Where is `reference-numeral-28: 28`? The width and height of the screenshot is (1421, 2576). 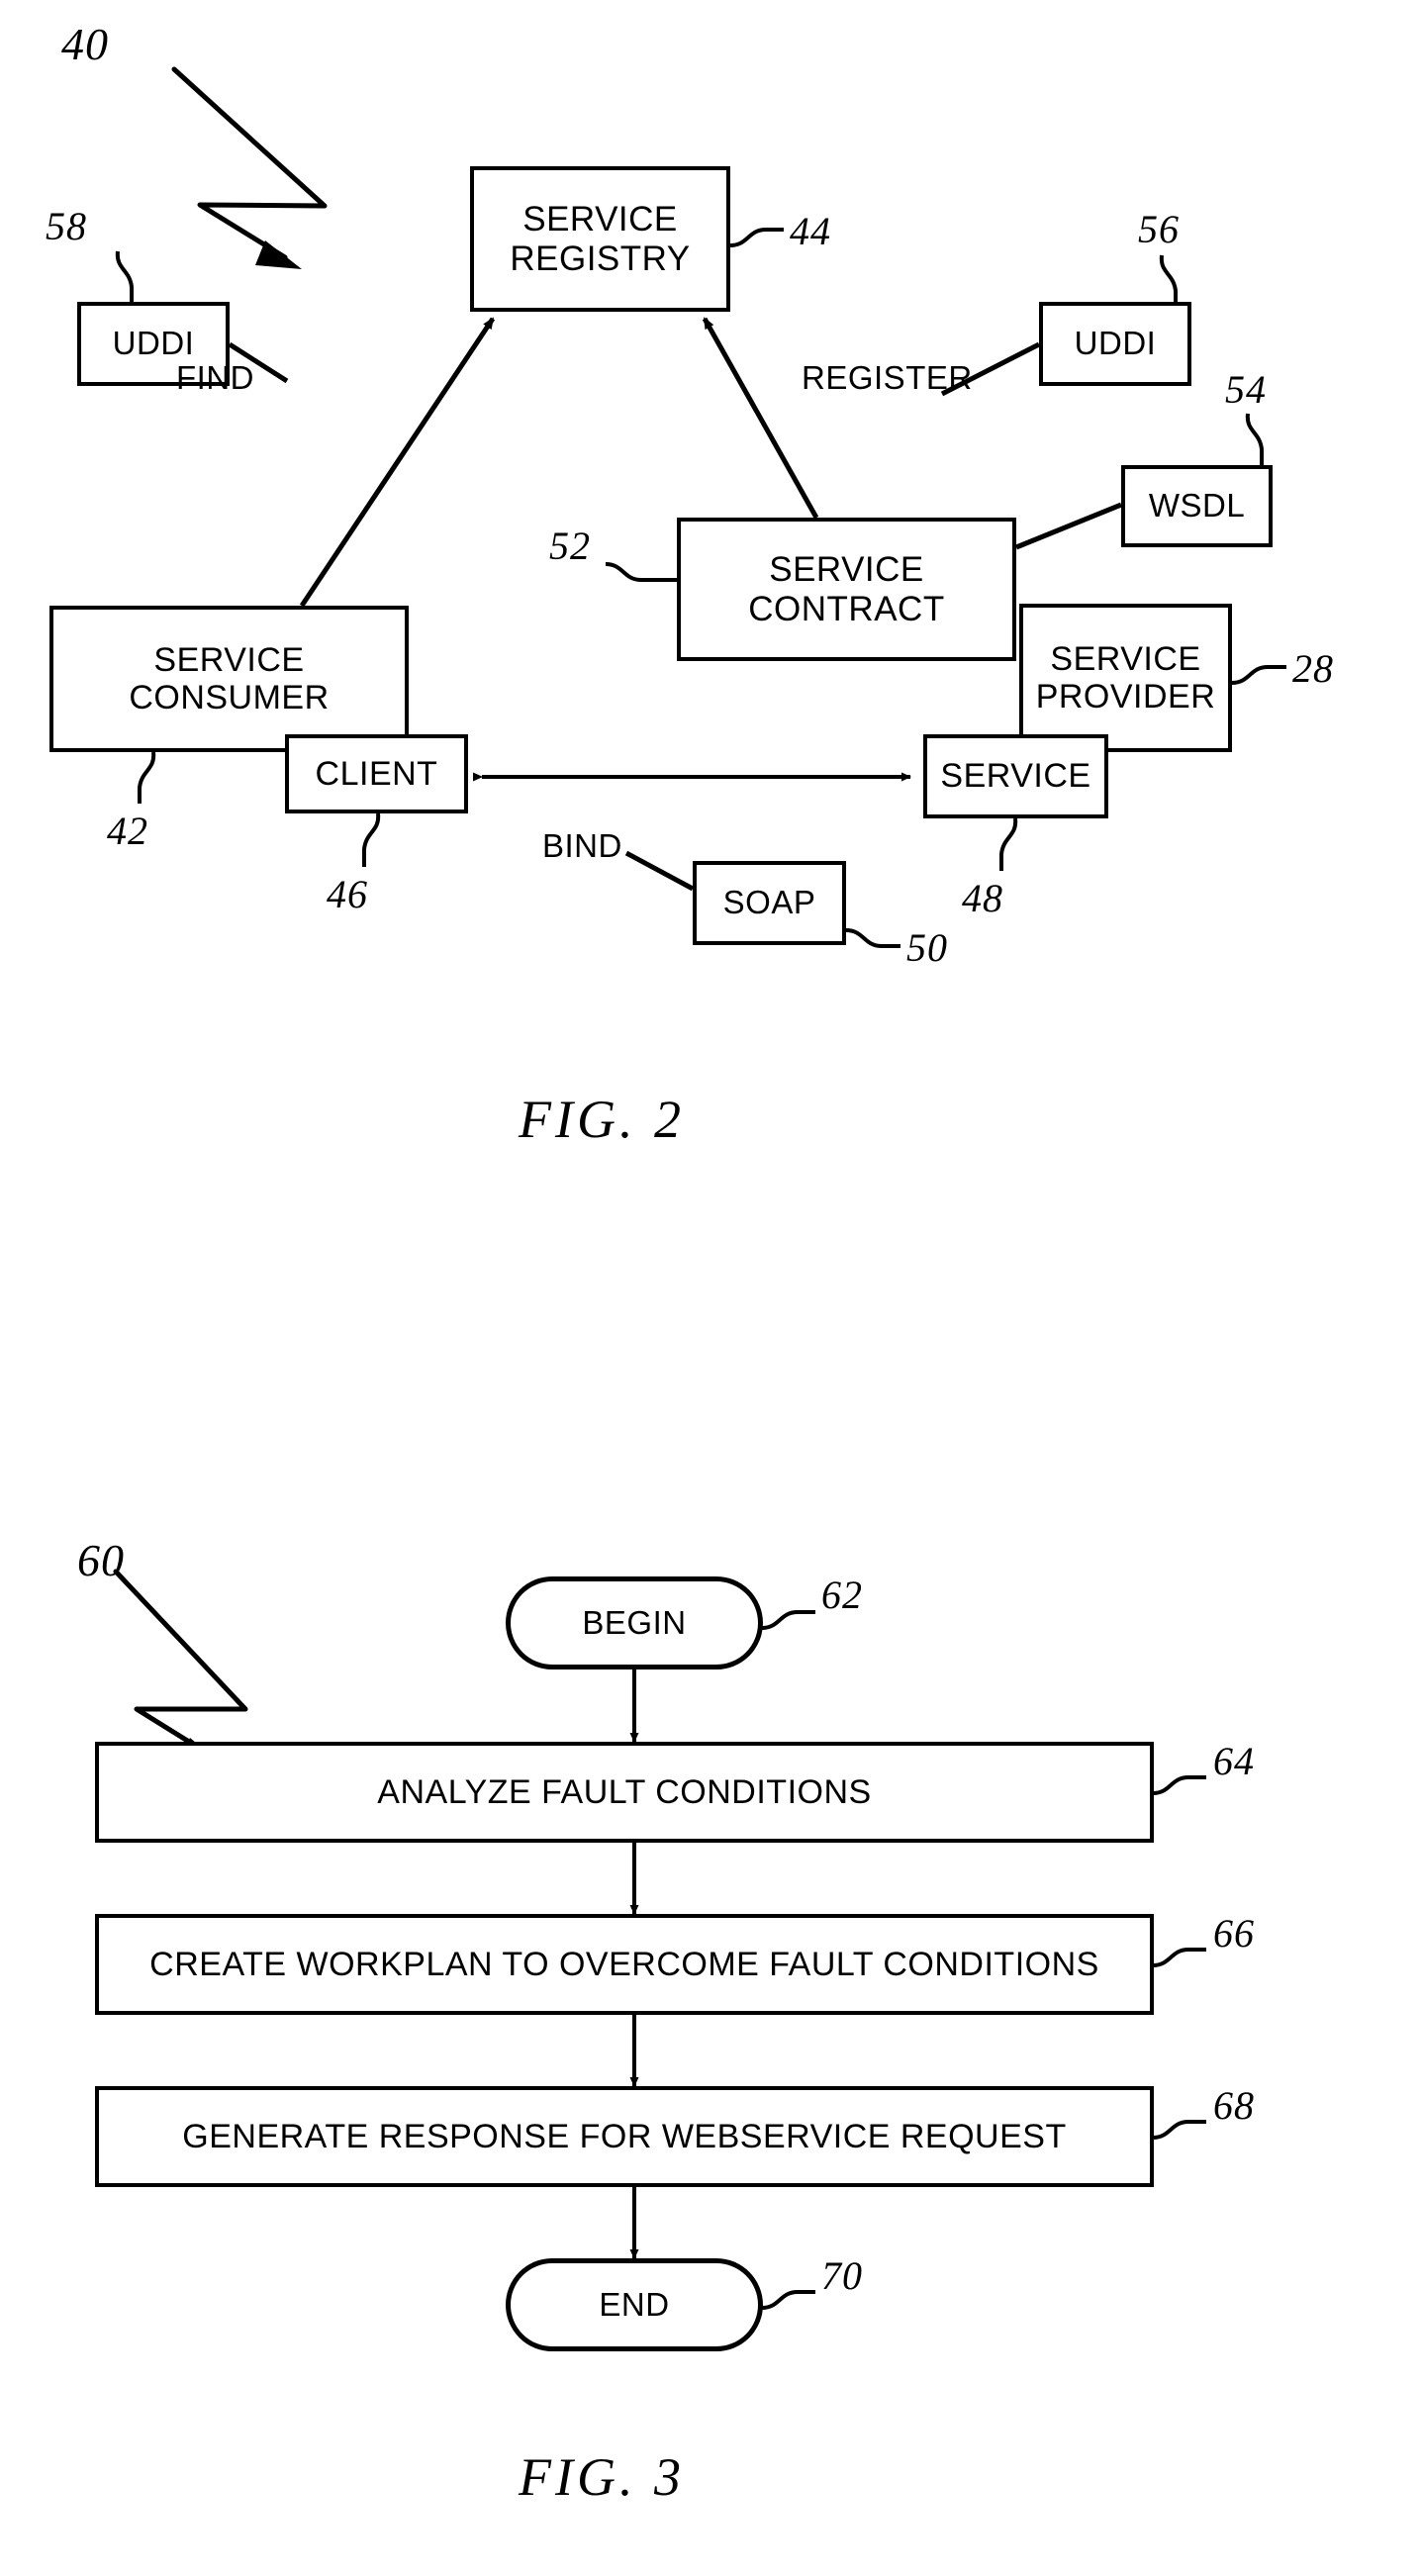 reference-numeral-28: 28 is located at coordinates (1313, 668).